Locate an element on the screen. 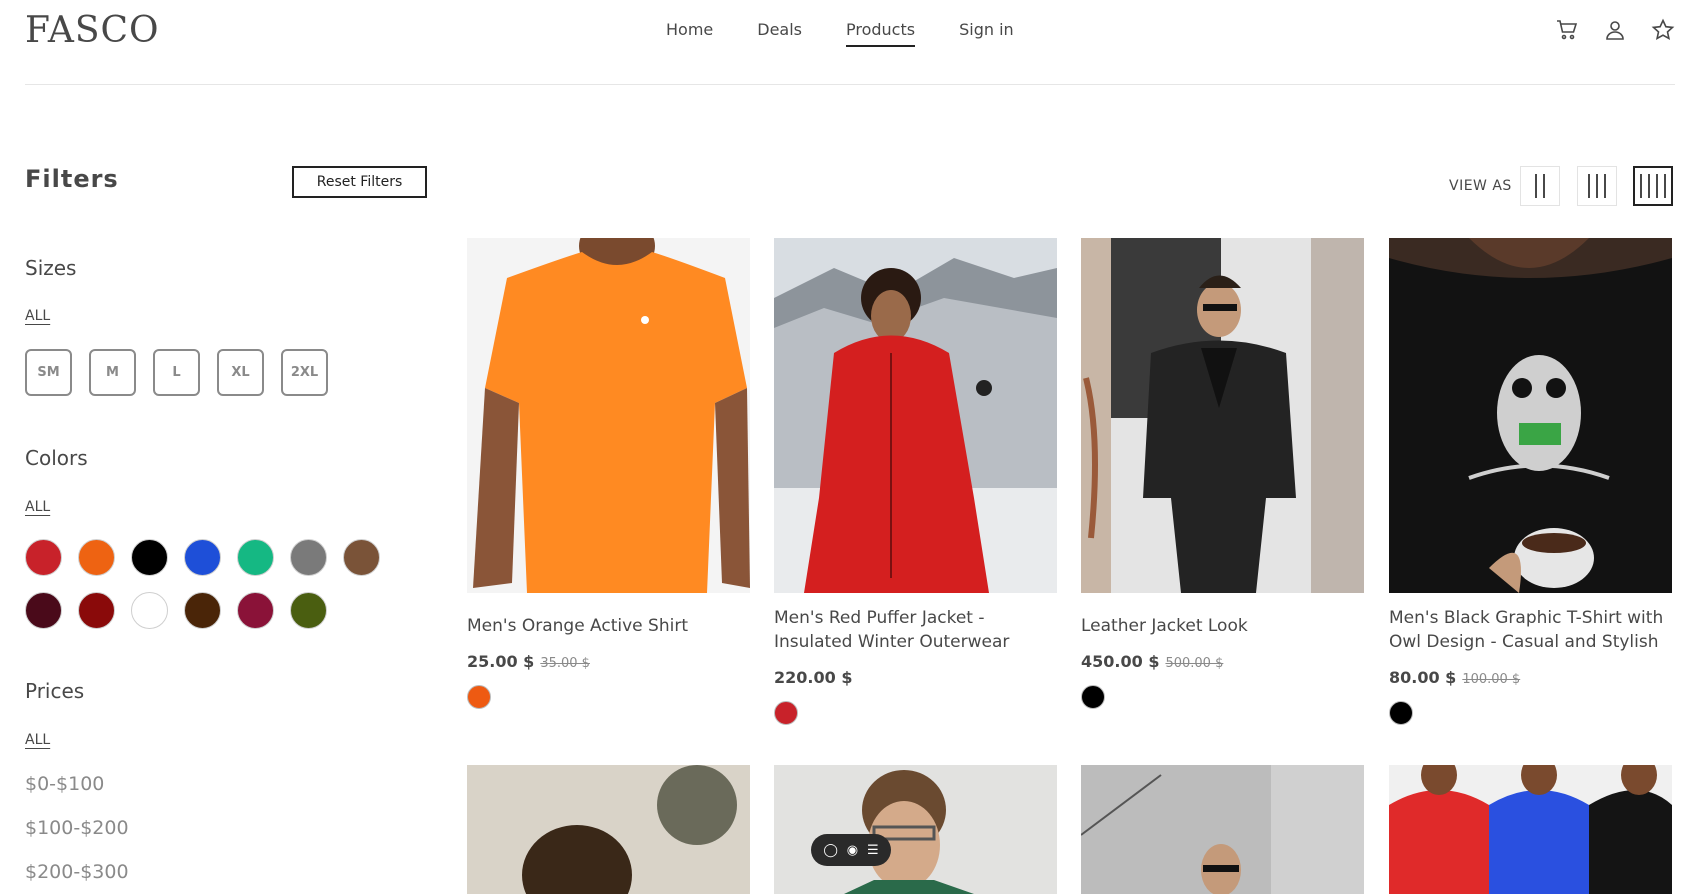 The width and height of the screenshot is (1694, 894). old-price: 35.00 $ is located at coordinates (565, 663).